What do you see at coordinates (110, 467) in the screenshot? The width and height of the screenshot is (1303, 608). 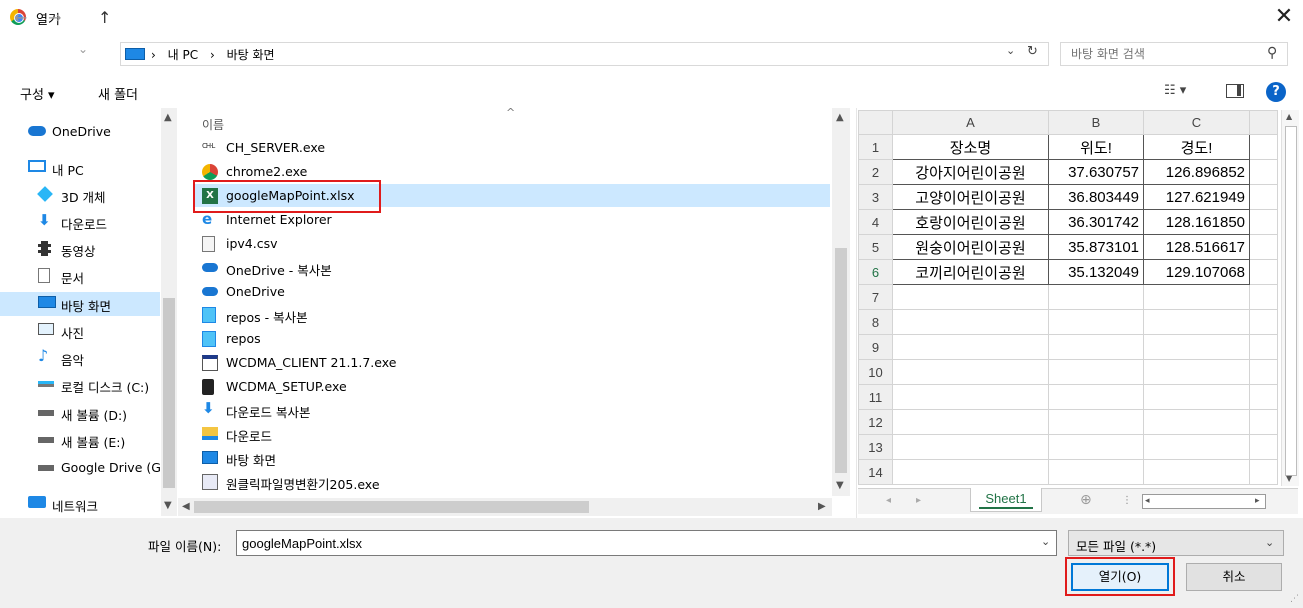 I see `sidebar-item-label: Google Drive (G` at bounding box center [110, 467].